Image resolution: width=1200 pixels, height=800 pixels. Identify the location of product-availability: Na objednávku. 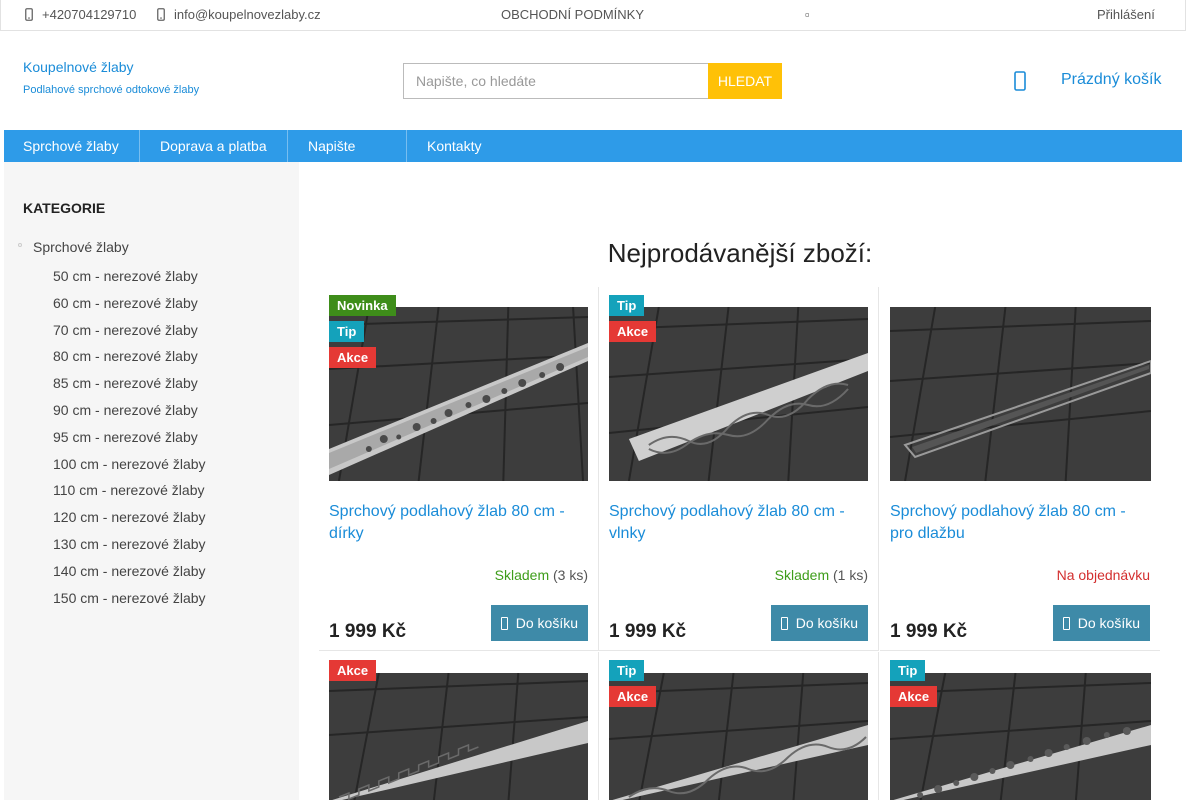
(1103, 575).